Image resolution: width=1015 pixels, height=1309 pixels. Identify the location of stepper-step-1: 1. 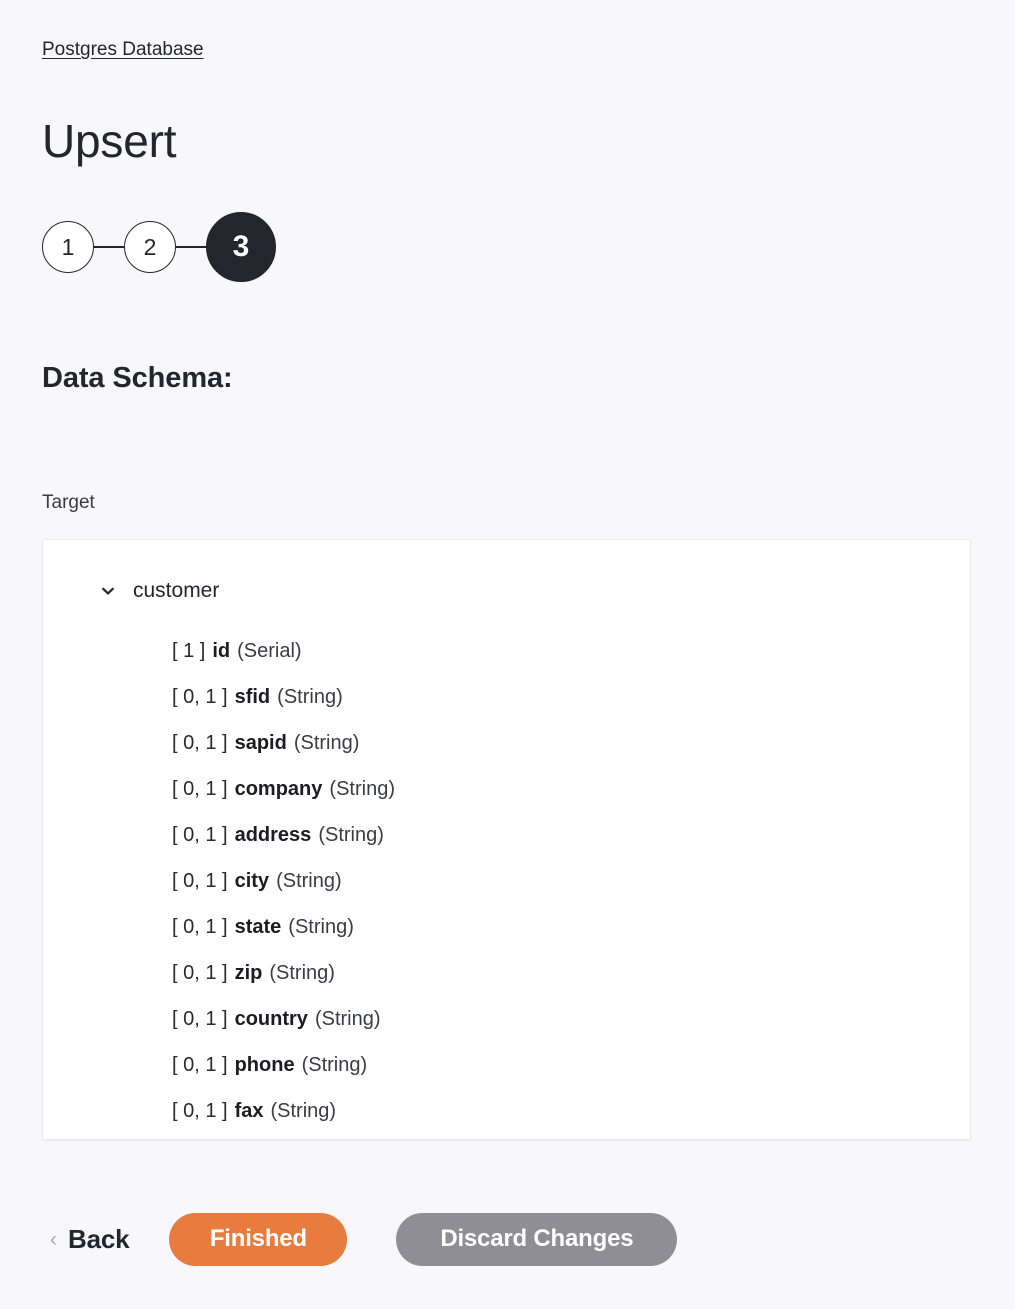
(68, 247).